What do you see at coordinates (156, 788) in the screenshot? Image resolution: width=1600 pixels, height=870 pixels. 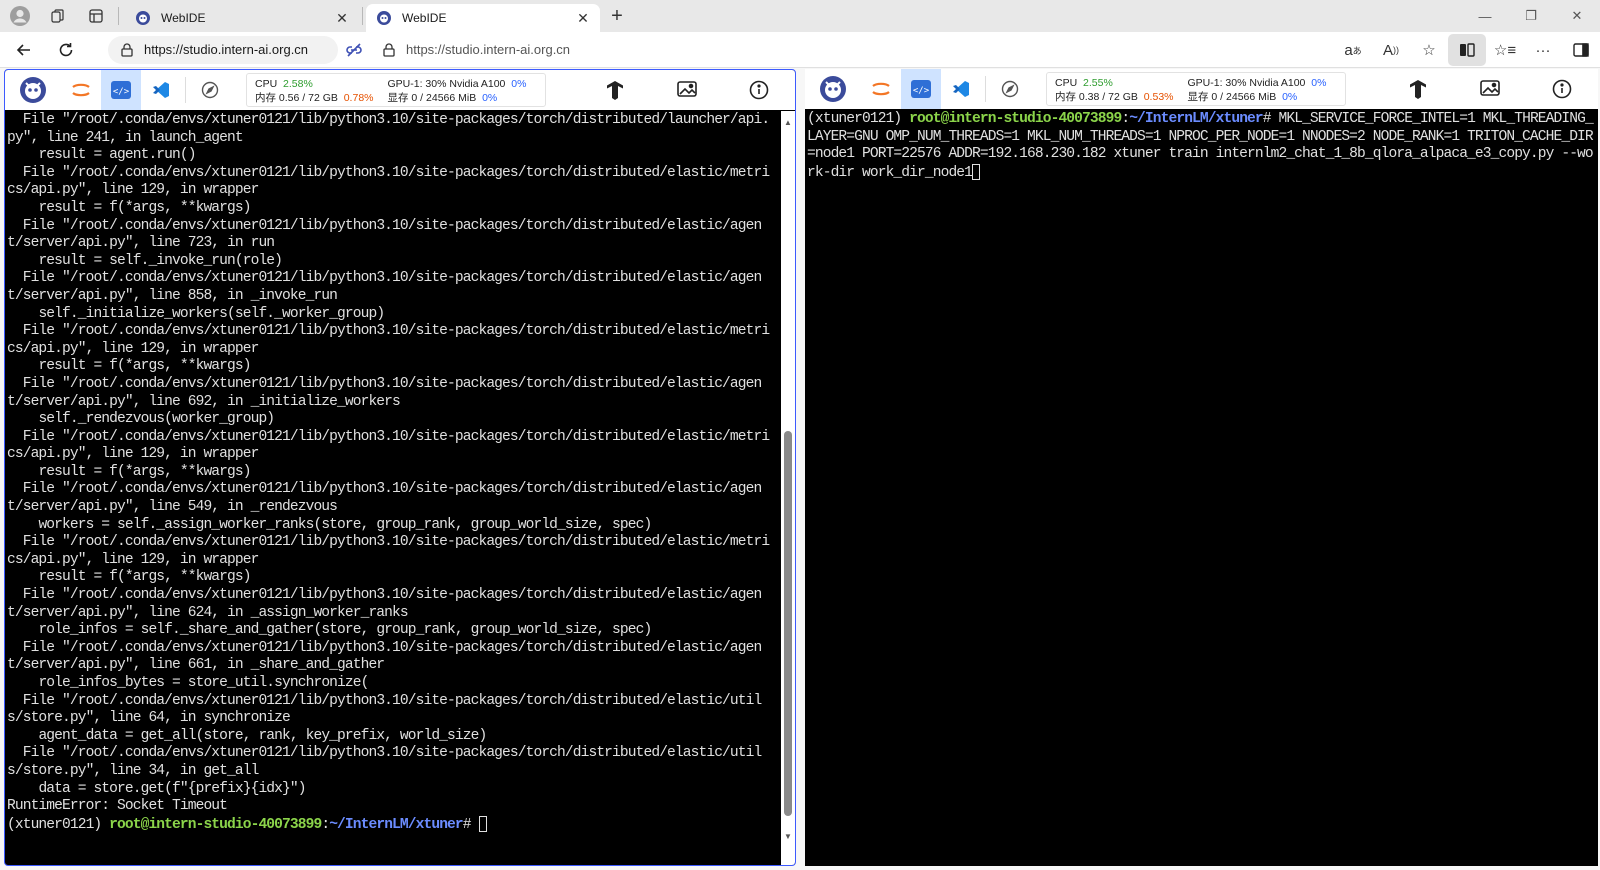 I see `terminal-line: data = store.get(f"{prefix}{idx}")` at bounding box center [156, 788].